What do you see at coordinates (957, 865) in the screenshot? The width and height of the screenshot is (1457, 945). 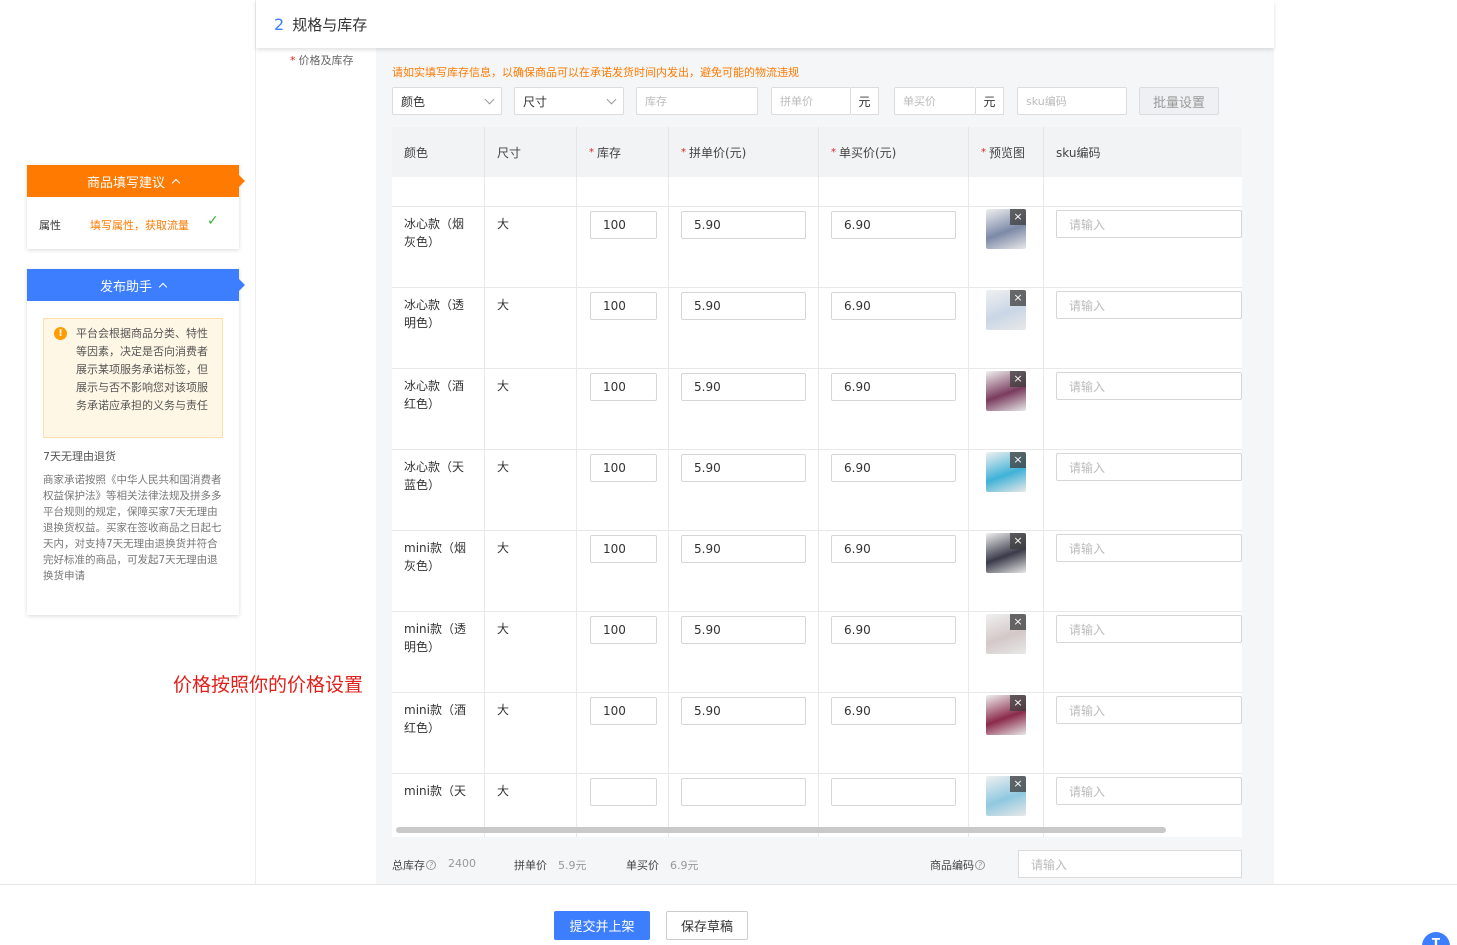 I see `product-code-label: 商品编码?` at bounding box center [957, 865].